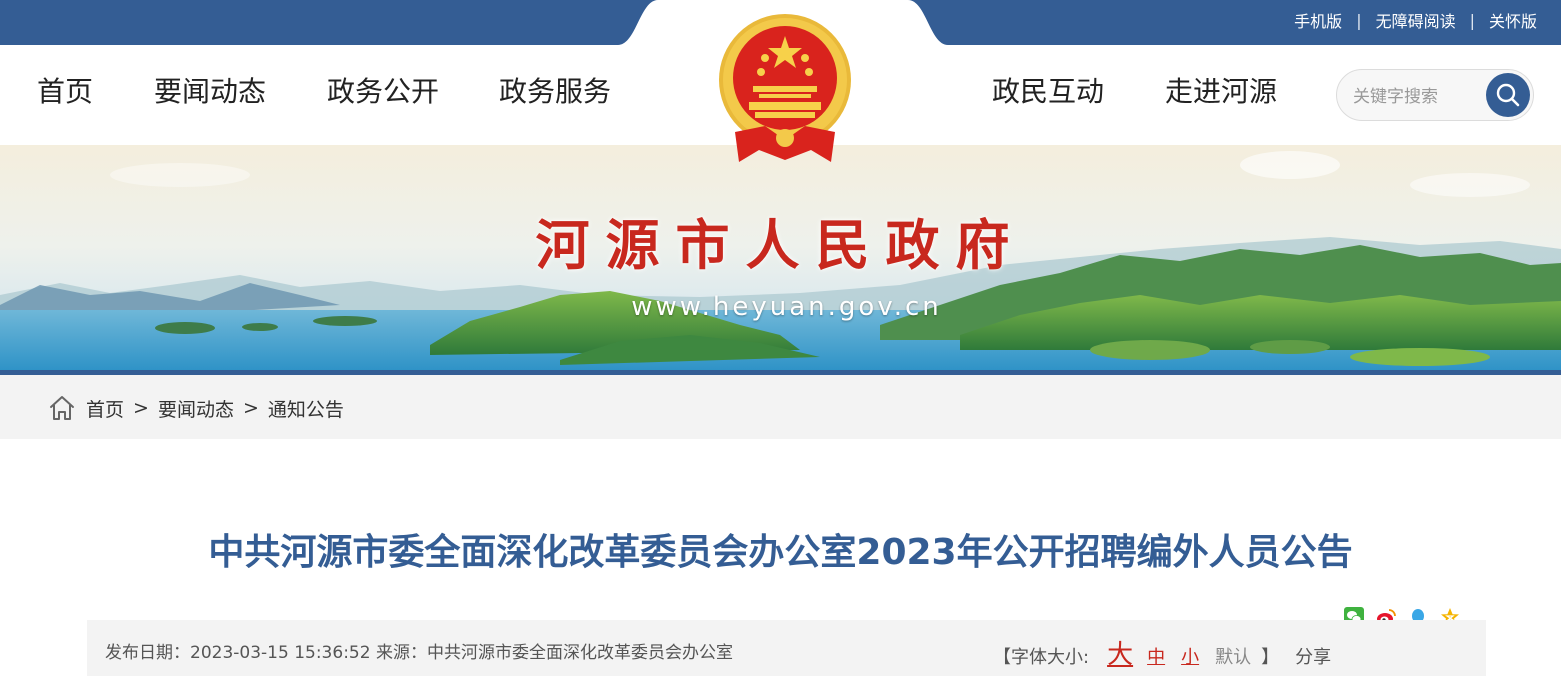 The width and height of the screenshot is (1561, 681). What do you see at coordinates (383, 92) in the screenshot?
I see `nav-gov-affairs-open: 政务公开` at bounding box center [383, 92].